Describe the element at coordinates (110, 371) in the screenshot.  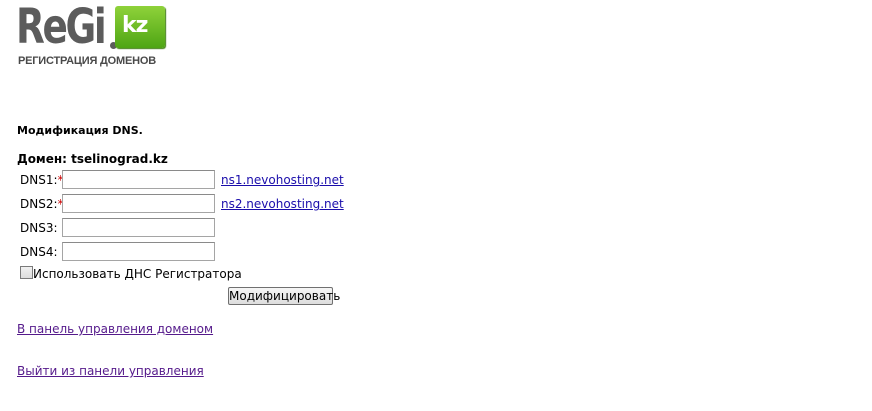
I see `logout-link: Выйти из панели управления` at that location.